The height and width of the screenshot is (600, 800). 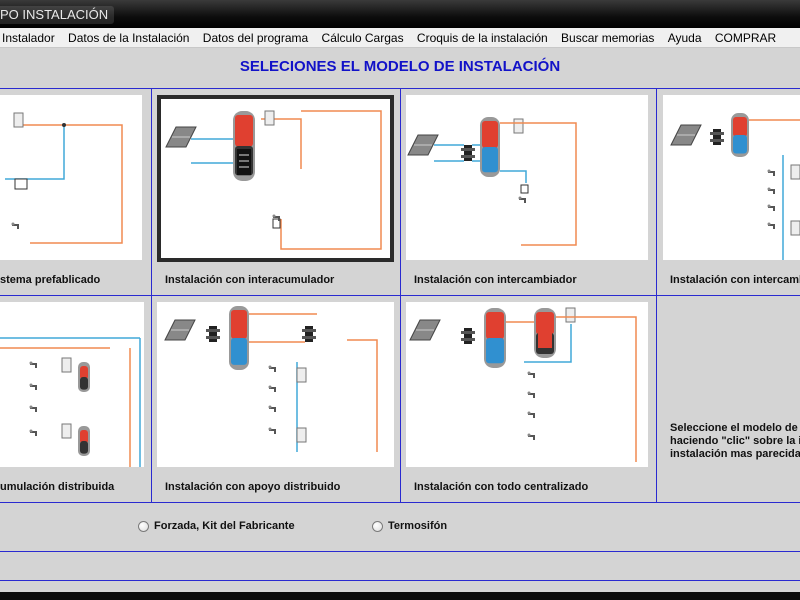 What do you see at coordinates (224, 526) in the screenshot?
I see `radio-label: Forzada, Kit del Fabricante` at bounding box center [224, 526].